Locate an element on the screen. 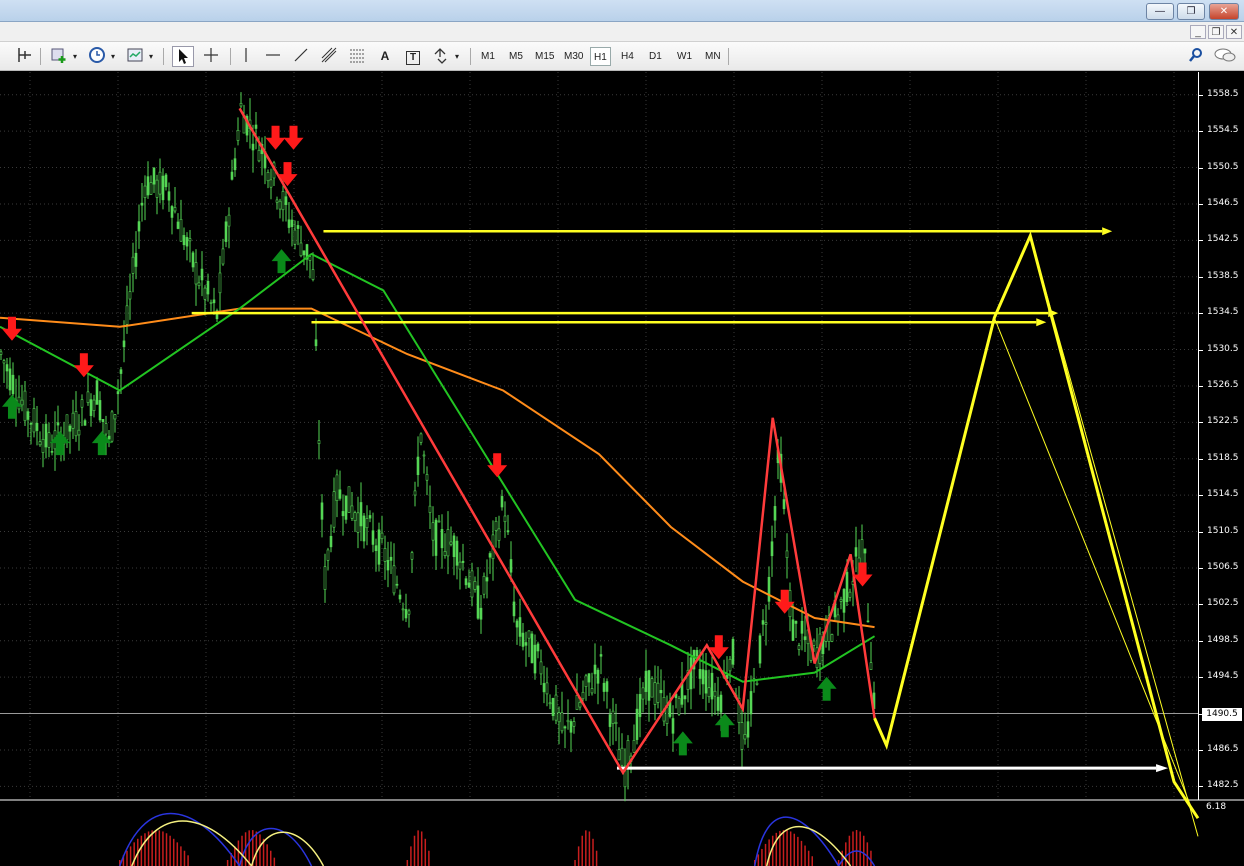 The height and width of the screenshot is (866, 1244). search-icon is located at coordinates (1196, 56).